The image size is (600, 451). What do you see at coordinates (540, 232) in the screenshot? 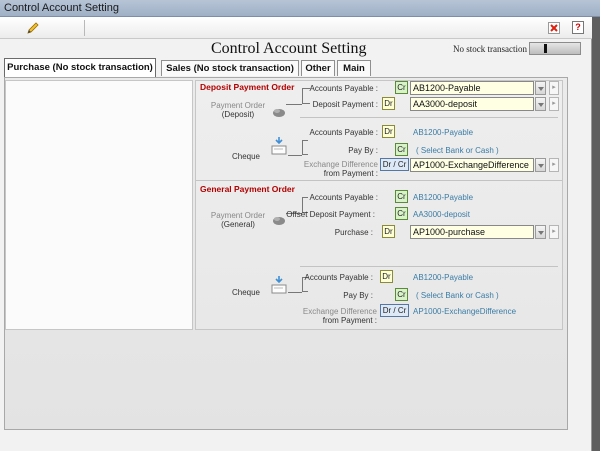
I see `general-purchase-dropdown-button` at bounding box center [540, 232].